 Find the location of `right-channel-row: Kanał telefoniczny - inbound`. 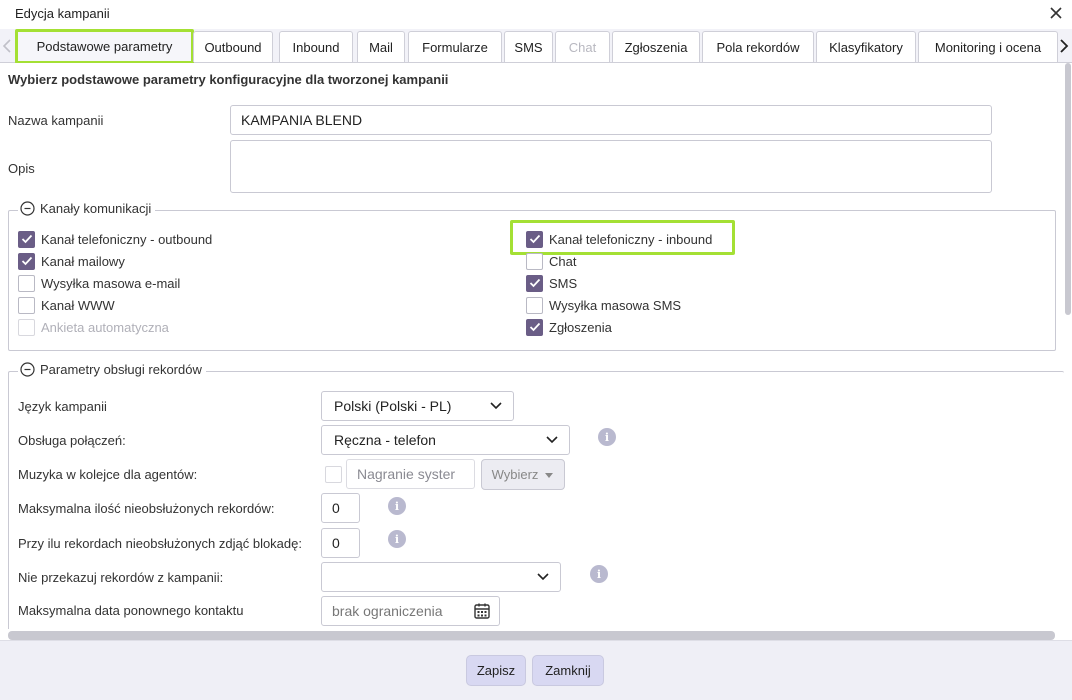

right-channel-row: Kanał telefoniczny - inbound is located at coordinates (619, 239).